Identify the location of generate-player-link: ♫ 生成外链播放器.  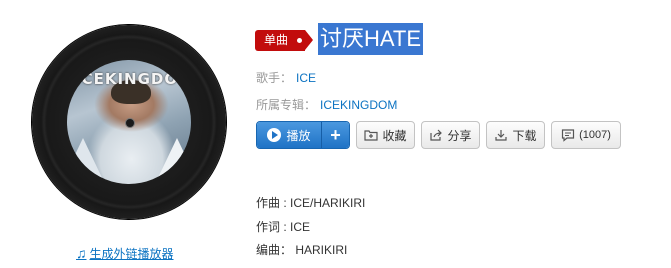
(125, 253).